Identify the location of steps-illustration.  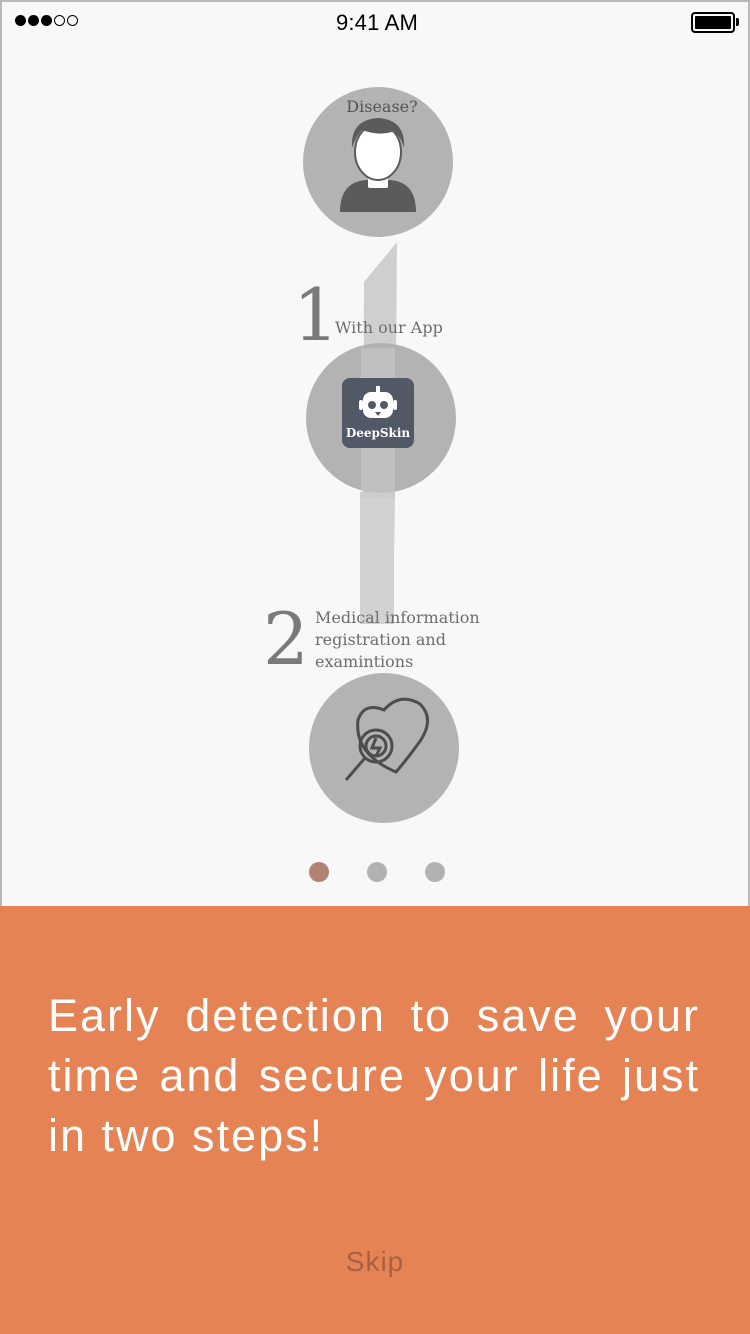
(381, 455).